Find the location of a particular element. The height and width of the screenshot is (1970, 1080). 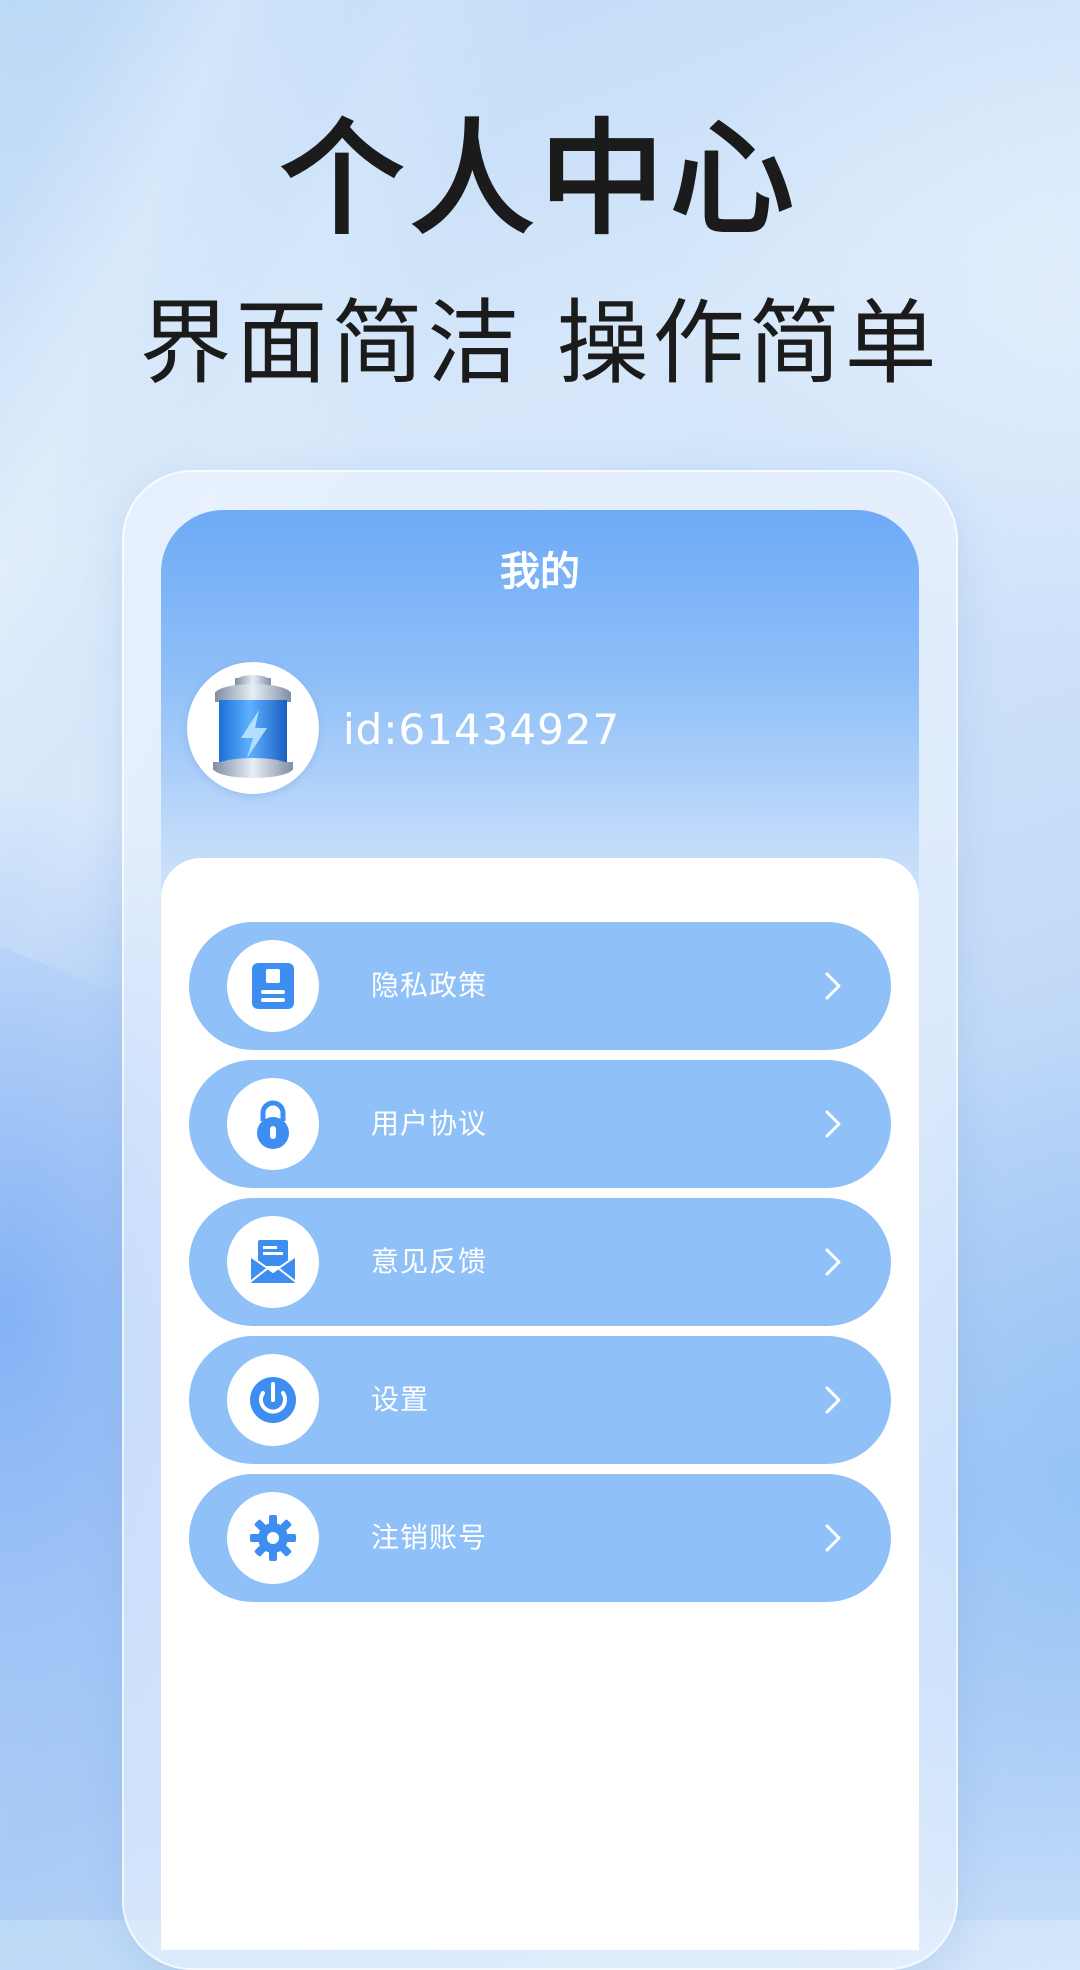

page-title: 我的 is located at coordinates (540, 572).